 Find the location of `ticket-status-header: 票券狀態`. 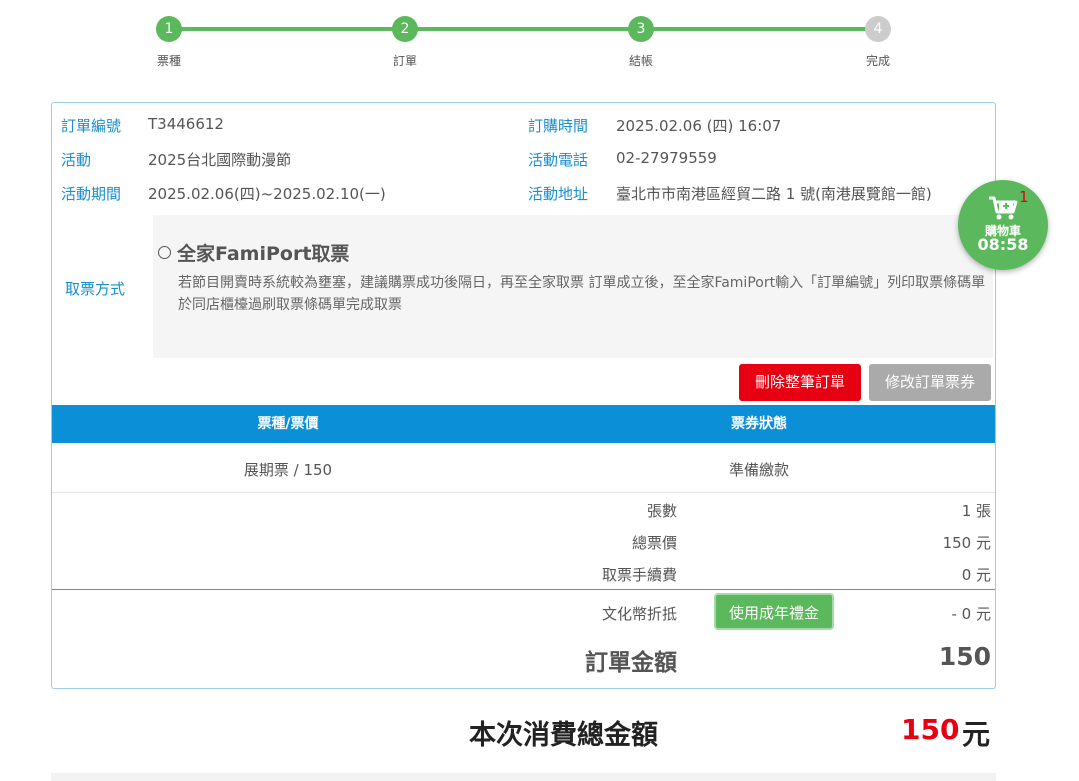

ticket-status-header: 票券狀態 is located at coordinates (759, 424).